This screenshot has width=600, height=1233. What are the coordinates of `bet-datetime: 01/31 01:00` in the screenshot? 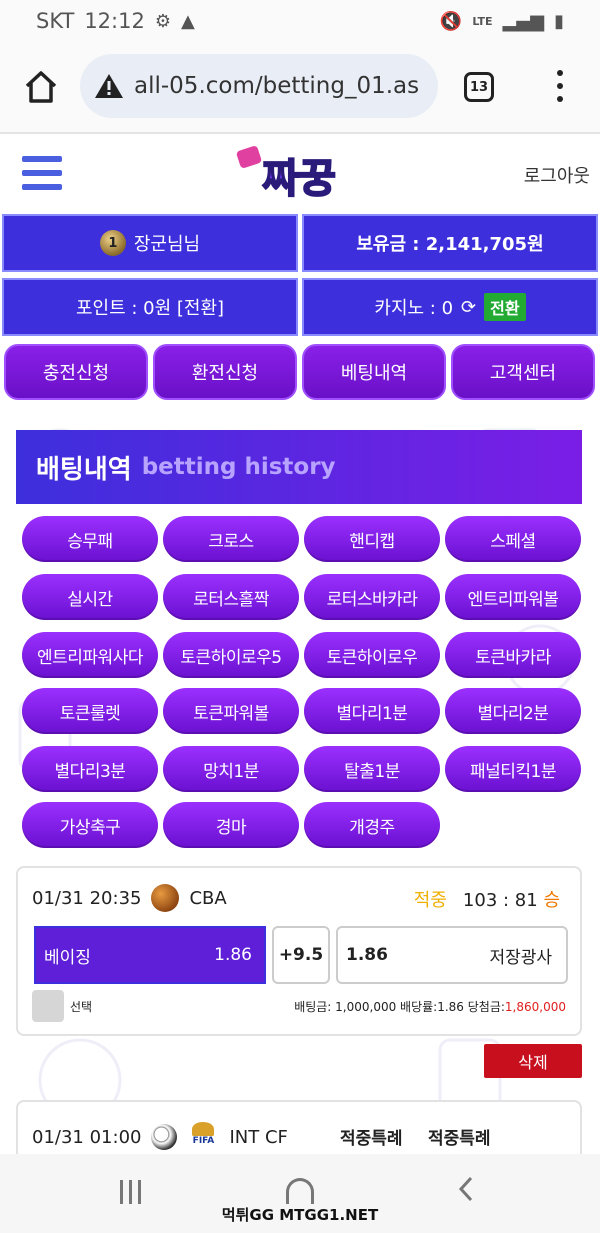 It's located at (87, 1137).